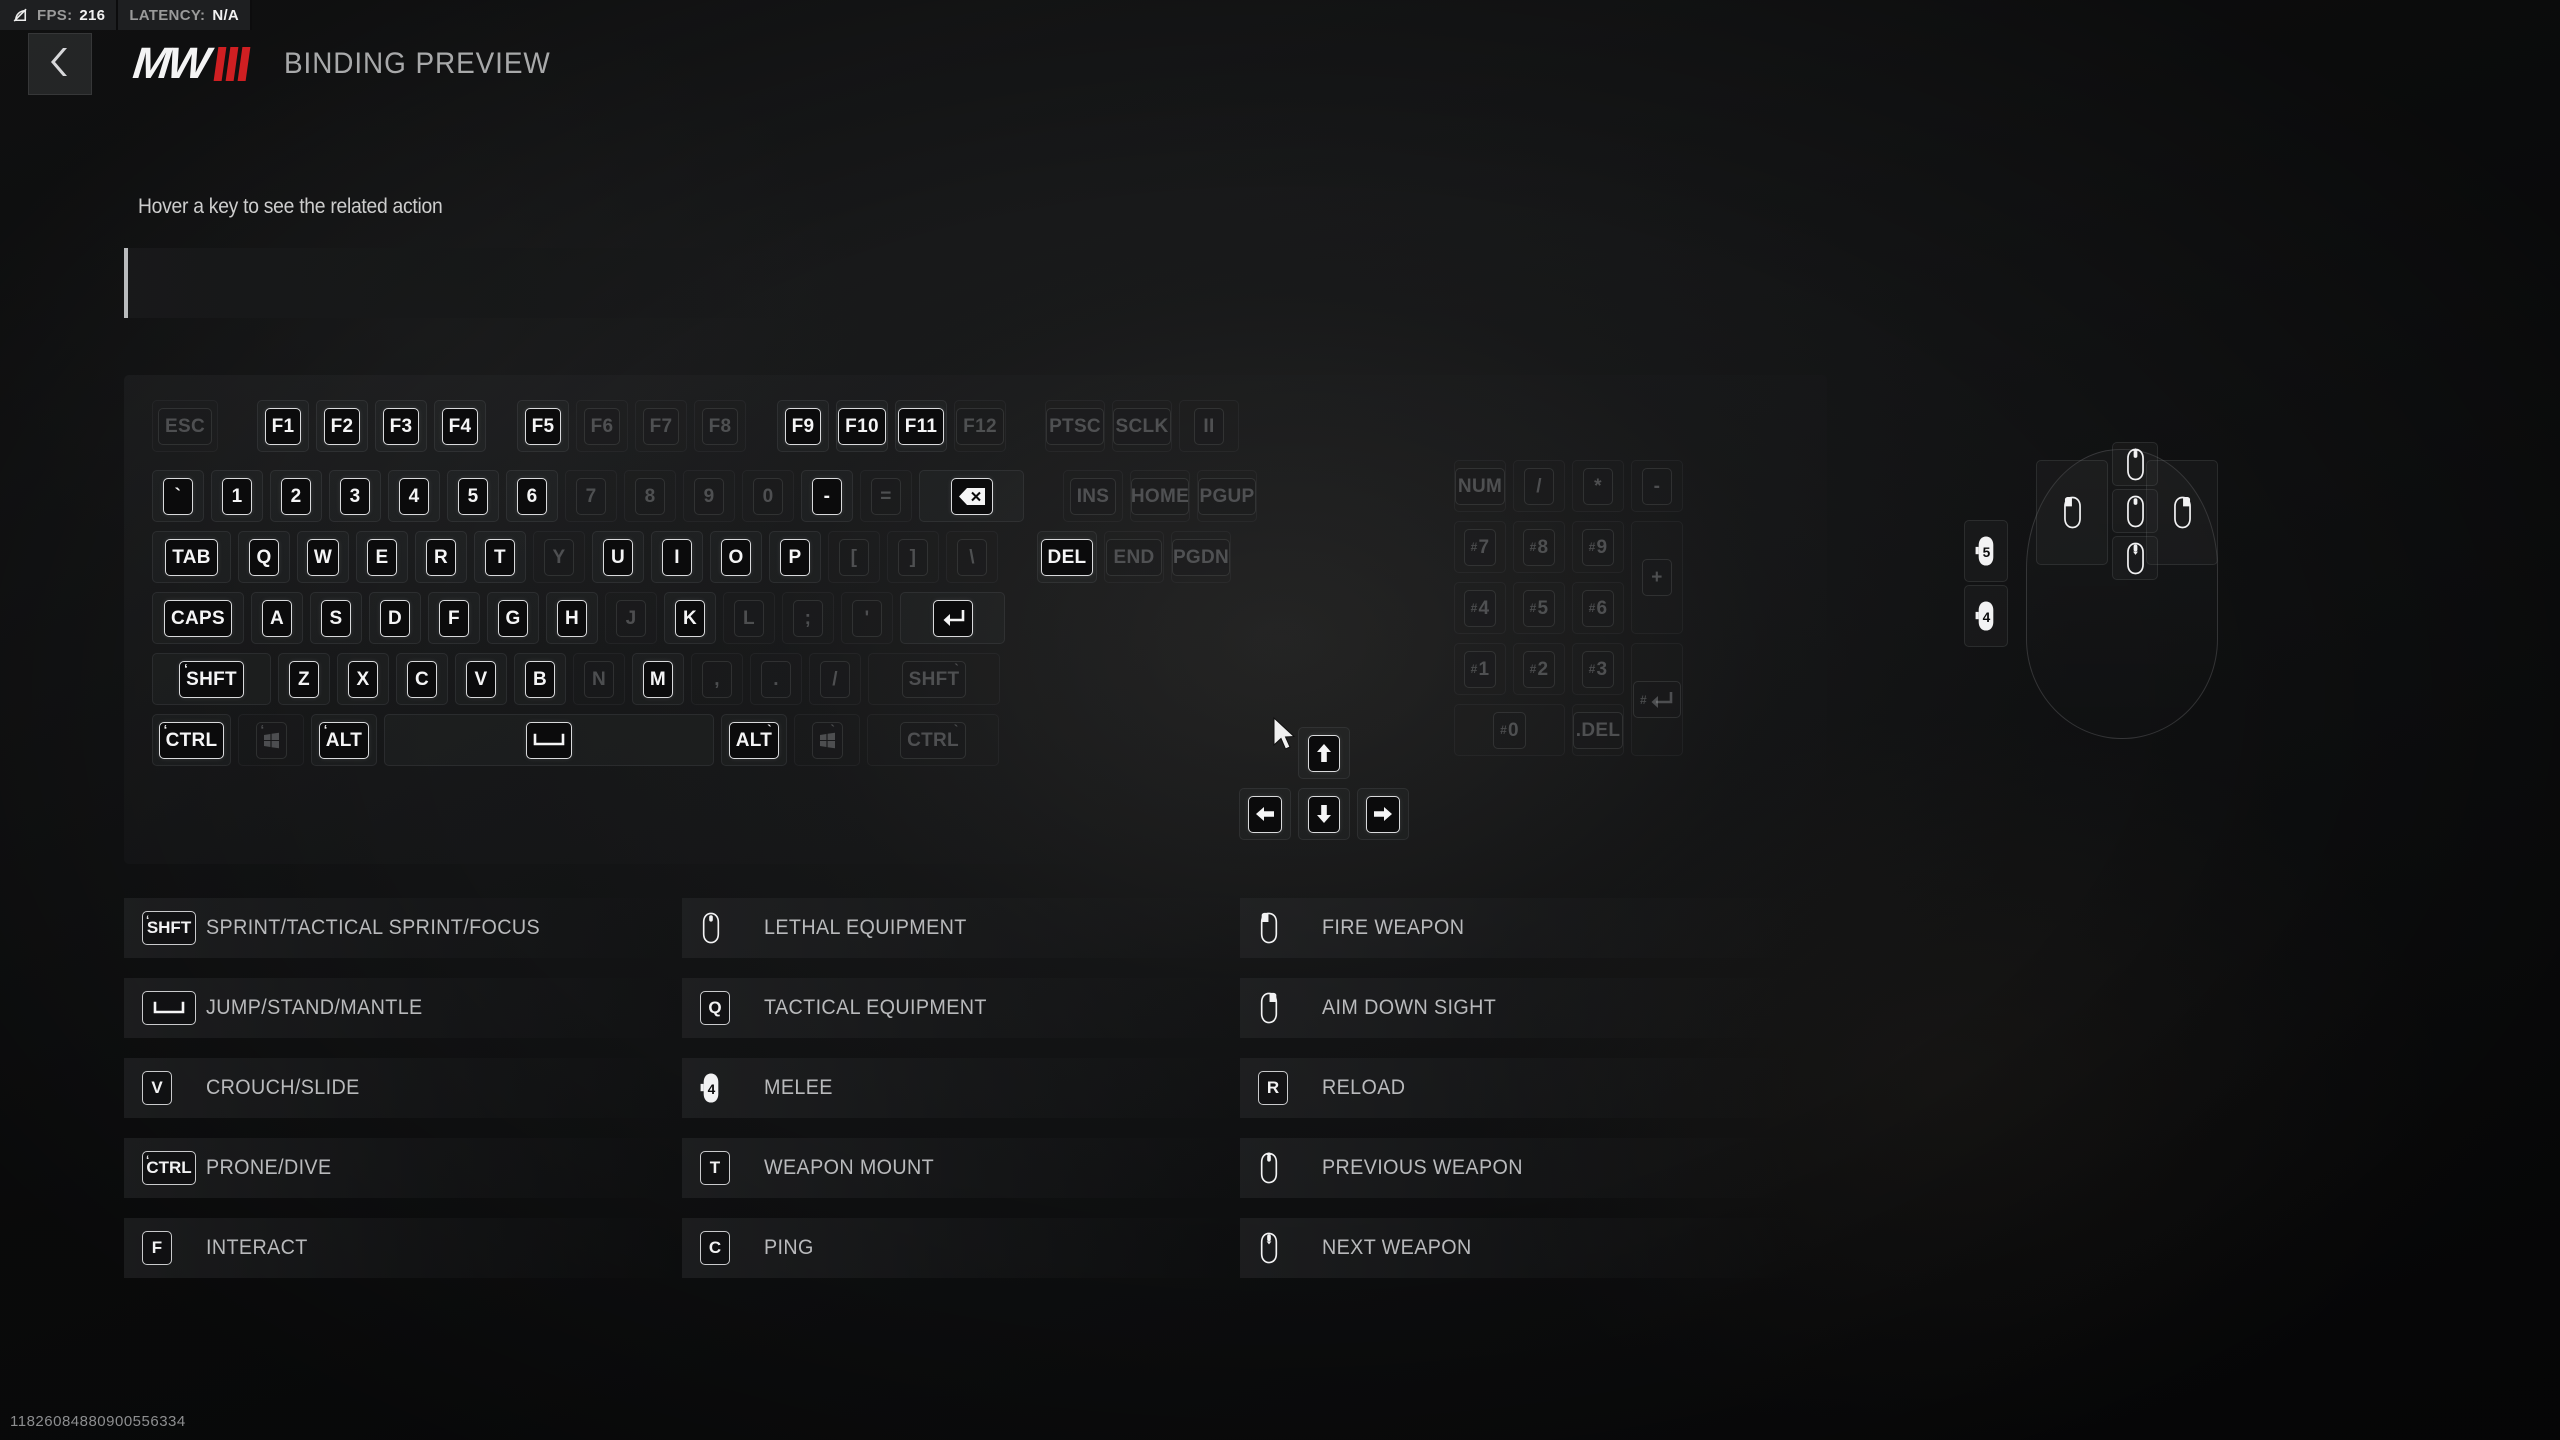 Image resolution: width=2560 pixels, height=1440 pixels. Describe the element at coordinates (1093, 496) in the screenshot. I see `key-ins: INS` at that location.